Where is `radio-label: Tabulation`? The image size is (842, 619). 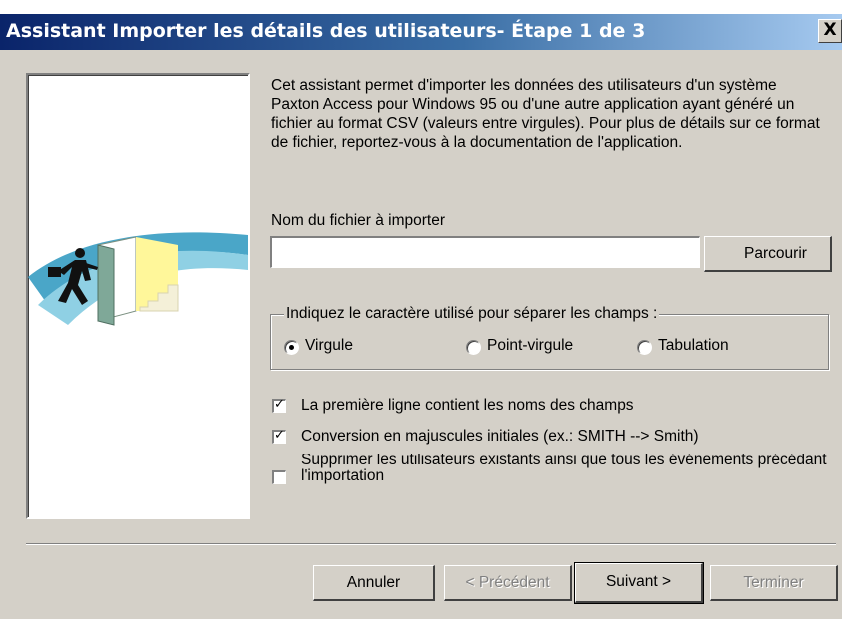
radio-label: Tabulation is located at coordinates (693, 345).